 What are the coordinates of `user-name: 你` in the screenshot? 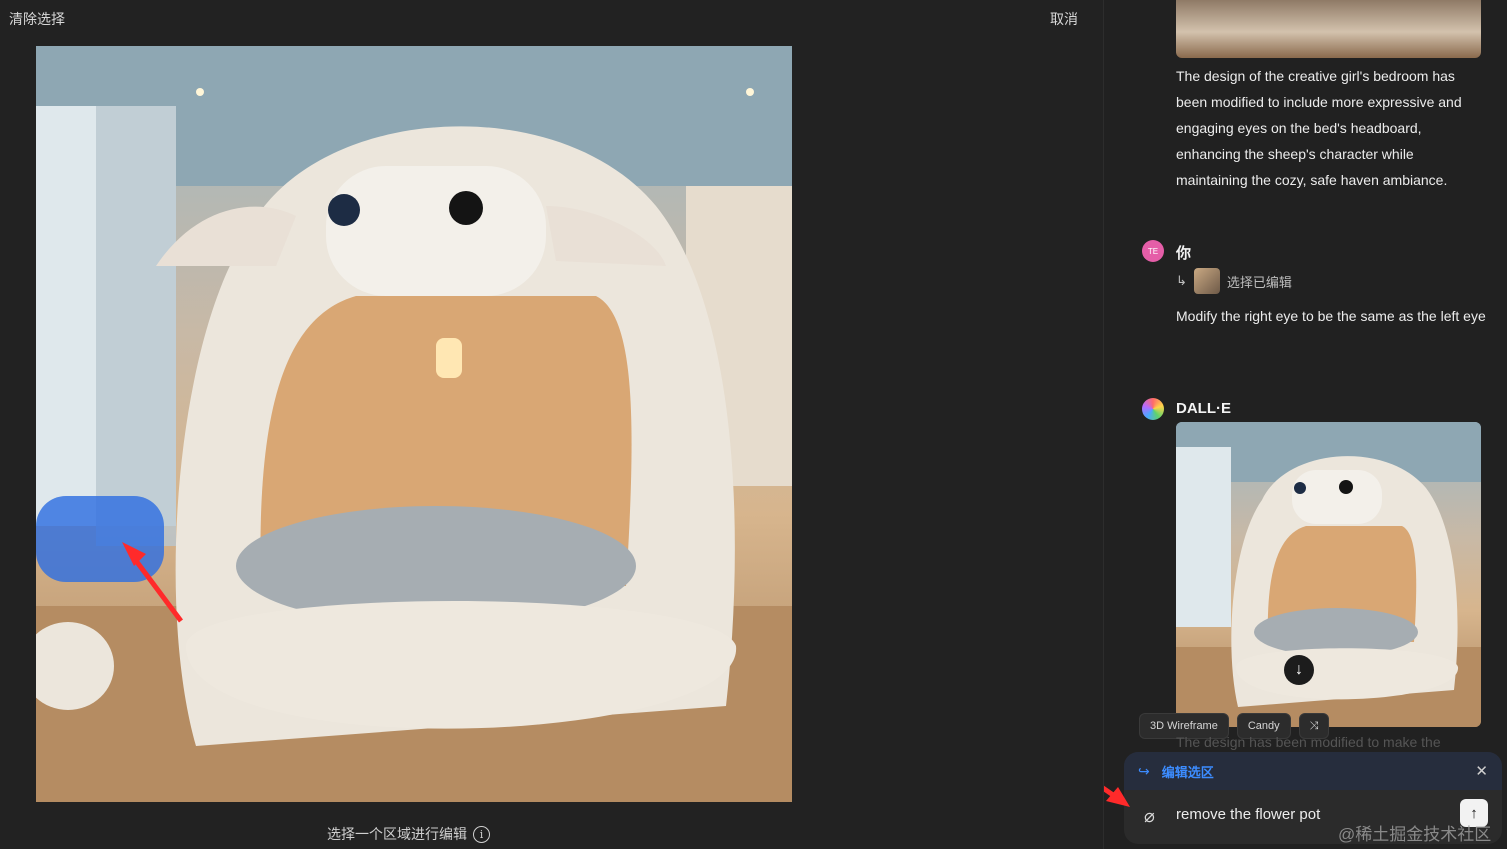 It's located at (1184, 253).